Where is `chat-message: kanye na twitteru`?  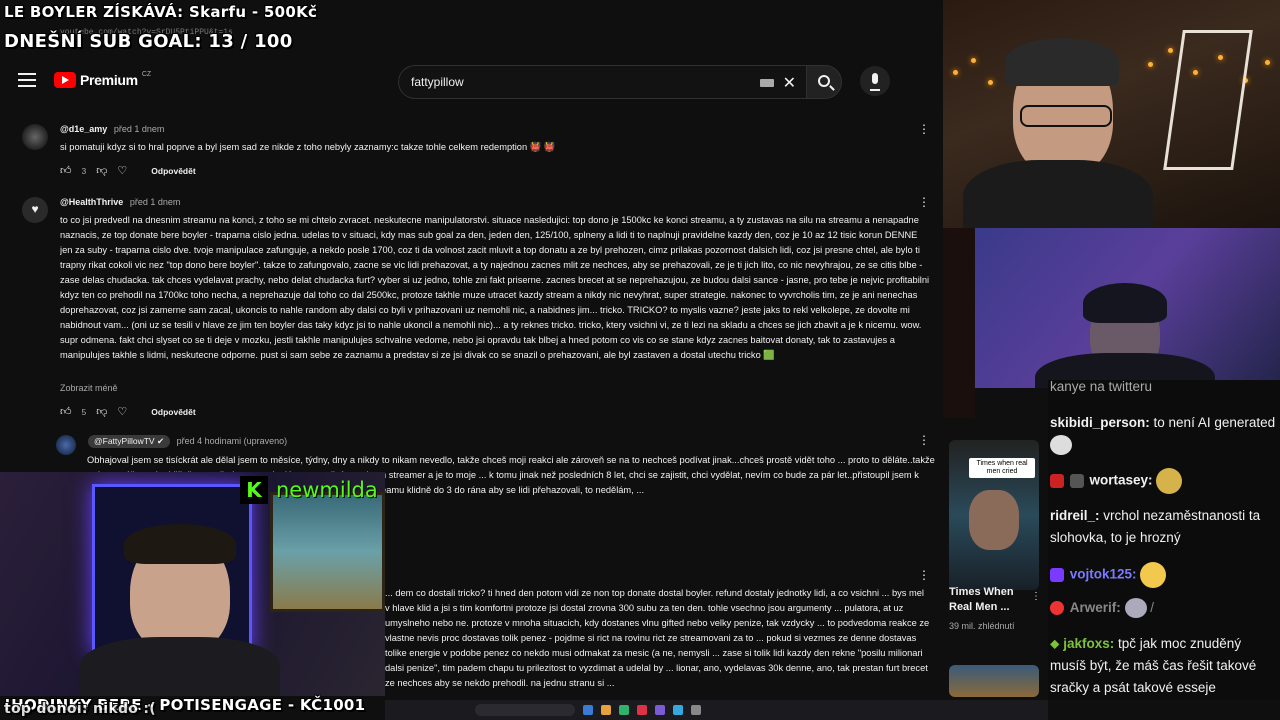 chat-message: kanye na twitteru is located at coordinates (1163, 389).